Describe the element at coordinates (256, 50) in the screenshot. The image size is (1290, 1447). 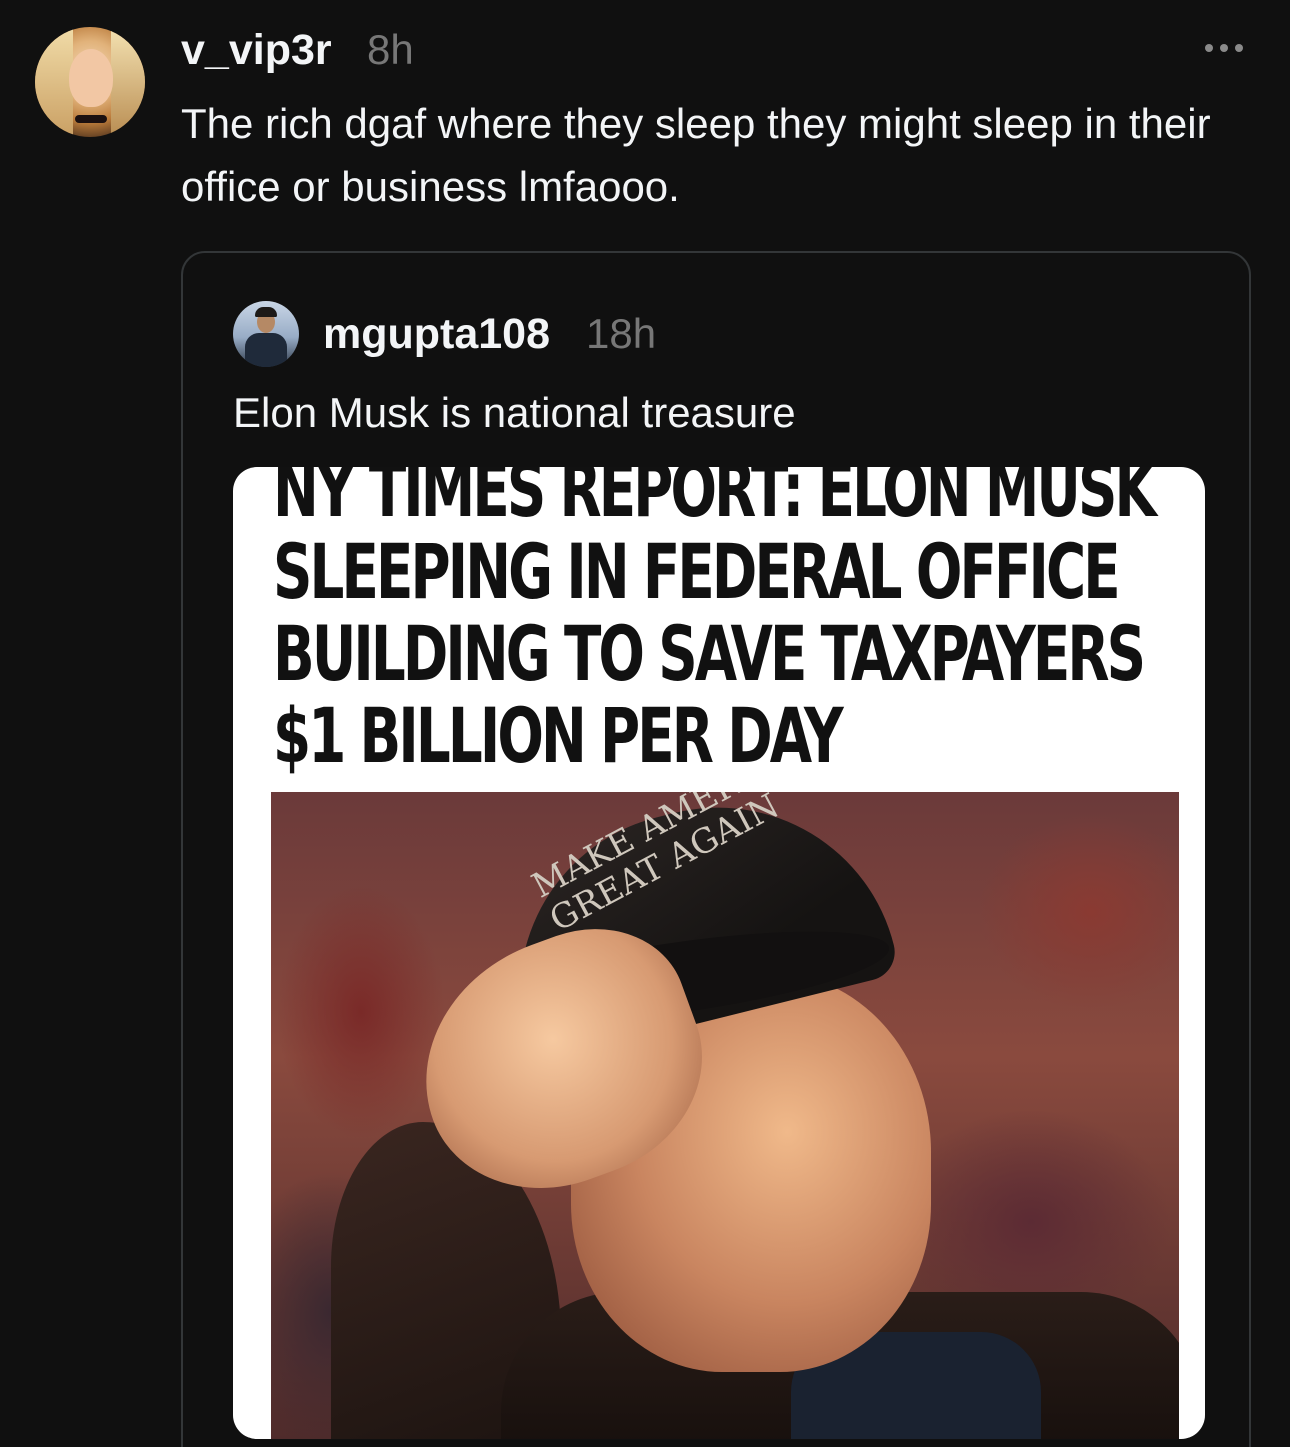
I see `post-username: v_vip3r` at that location.